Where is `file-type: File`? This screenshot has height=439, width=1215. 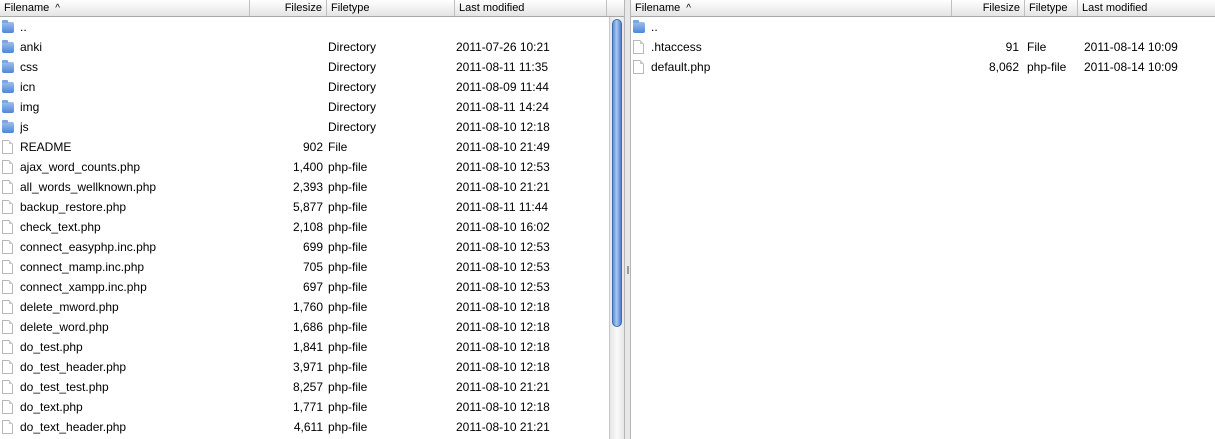
file-type: File is located at coordinates (1037, 47).